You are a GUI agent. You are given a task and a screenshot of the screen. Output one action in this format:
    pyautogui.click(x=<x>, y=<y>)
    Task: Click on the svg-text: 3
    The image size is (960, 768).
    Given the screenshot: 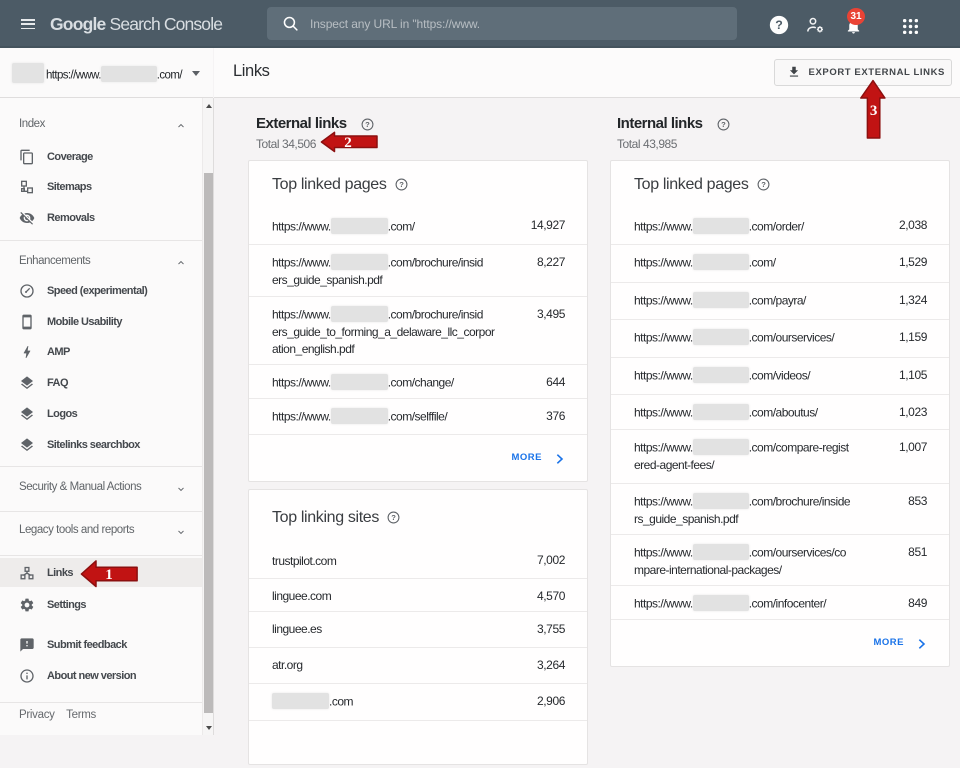 What is the action you would take?
    pyautogui.click(x=874, y=111)
    